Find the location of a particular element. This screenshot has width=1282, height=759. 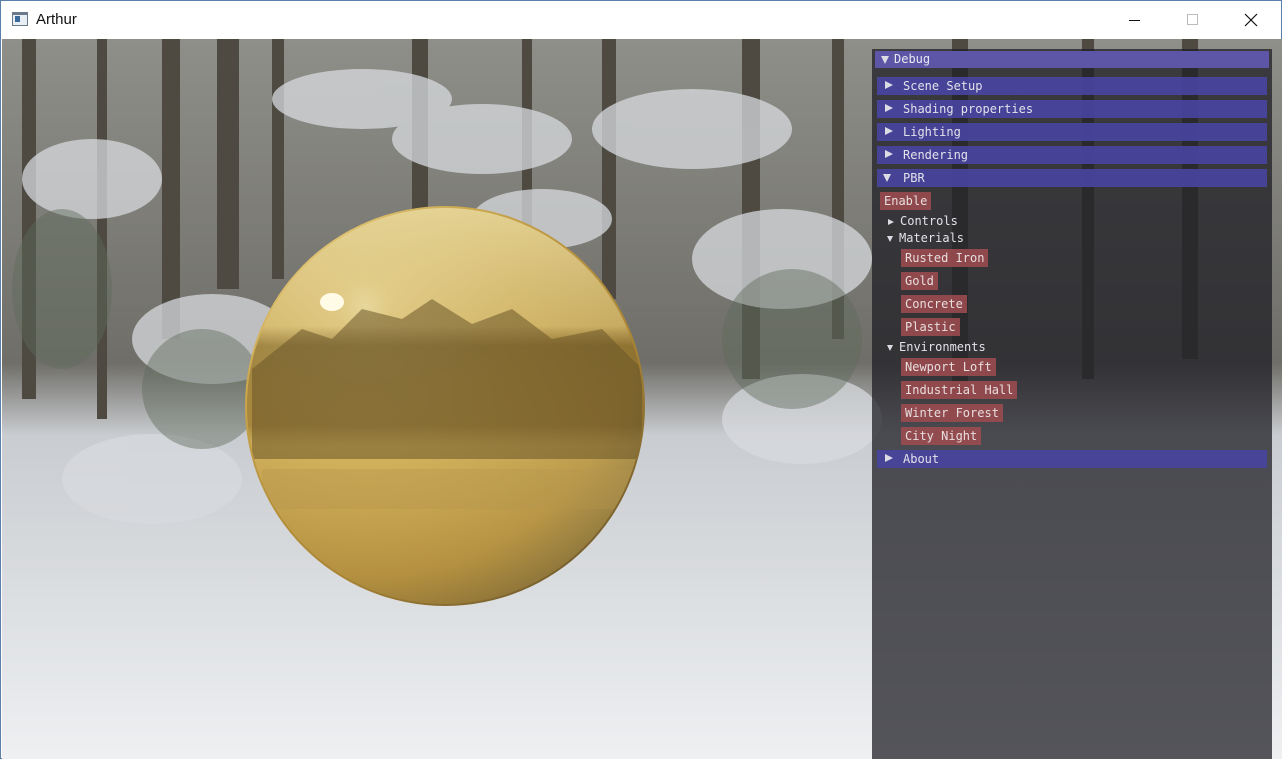

window-title: Arthur is located at coordinates (56, 19).